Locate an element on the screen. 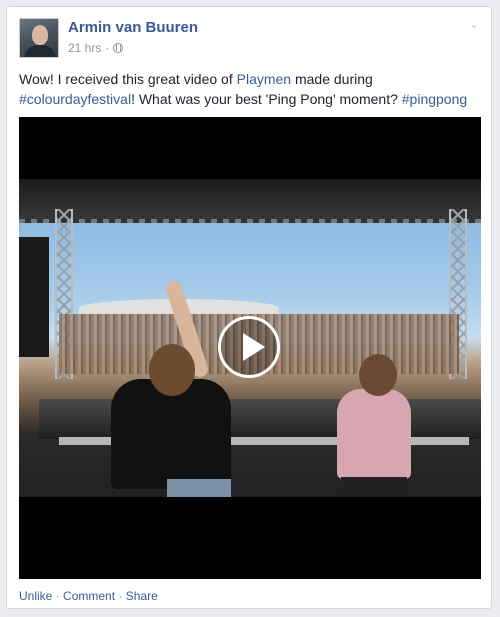  avatar-face is located at coordinates (40, 35).